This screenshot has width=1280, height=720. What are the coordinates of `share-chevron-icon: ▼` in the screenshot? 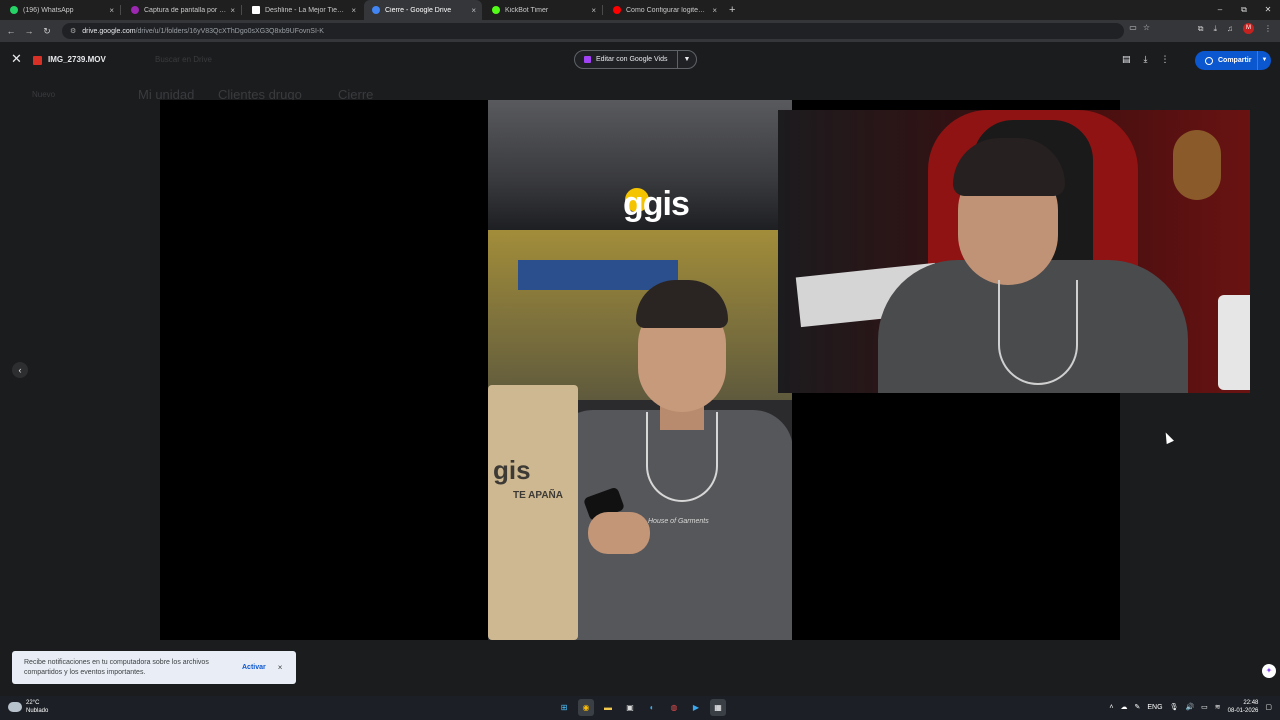 It's located at (1264, 60).